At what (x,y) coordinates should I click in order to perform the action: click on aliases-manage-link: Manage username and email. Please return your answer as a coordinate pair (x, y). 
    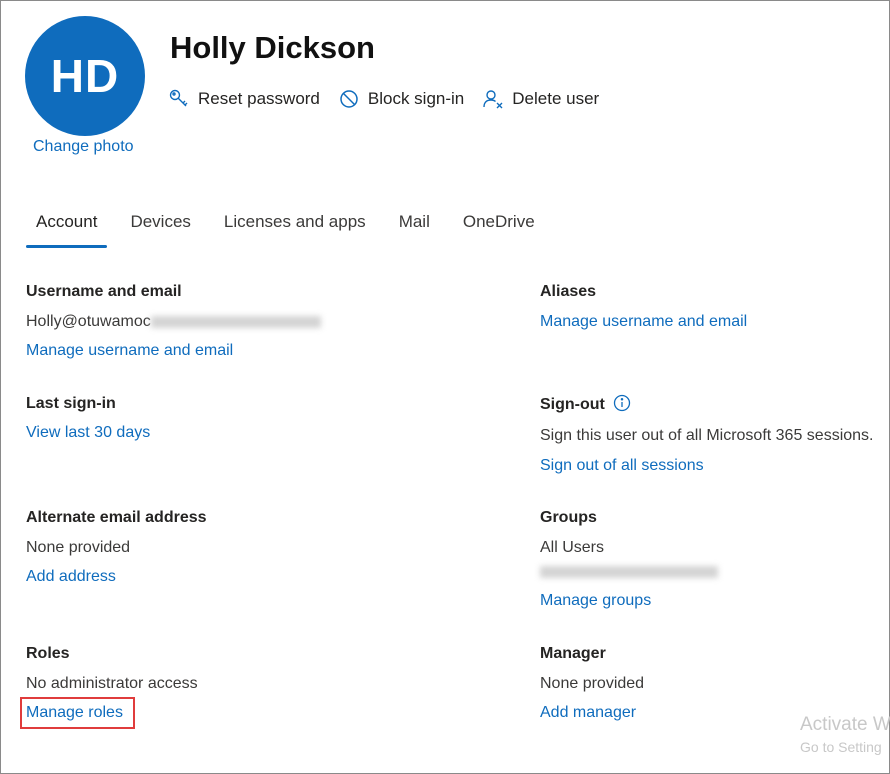
    Looking at the image, I should click on (643, 322).